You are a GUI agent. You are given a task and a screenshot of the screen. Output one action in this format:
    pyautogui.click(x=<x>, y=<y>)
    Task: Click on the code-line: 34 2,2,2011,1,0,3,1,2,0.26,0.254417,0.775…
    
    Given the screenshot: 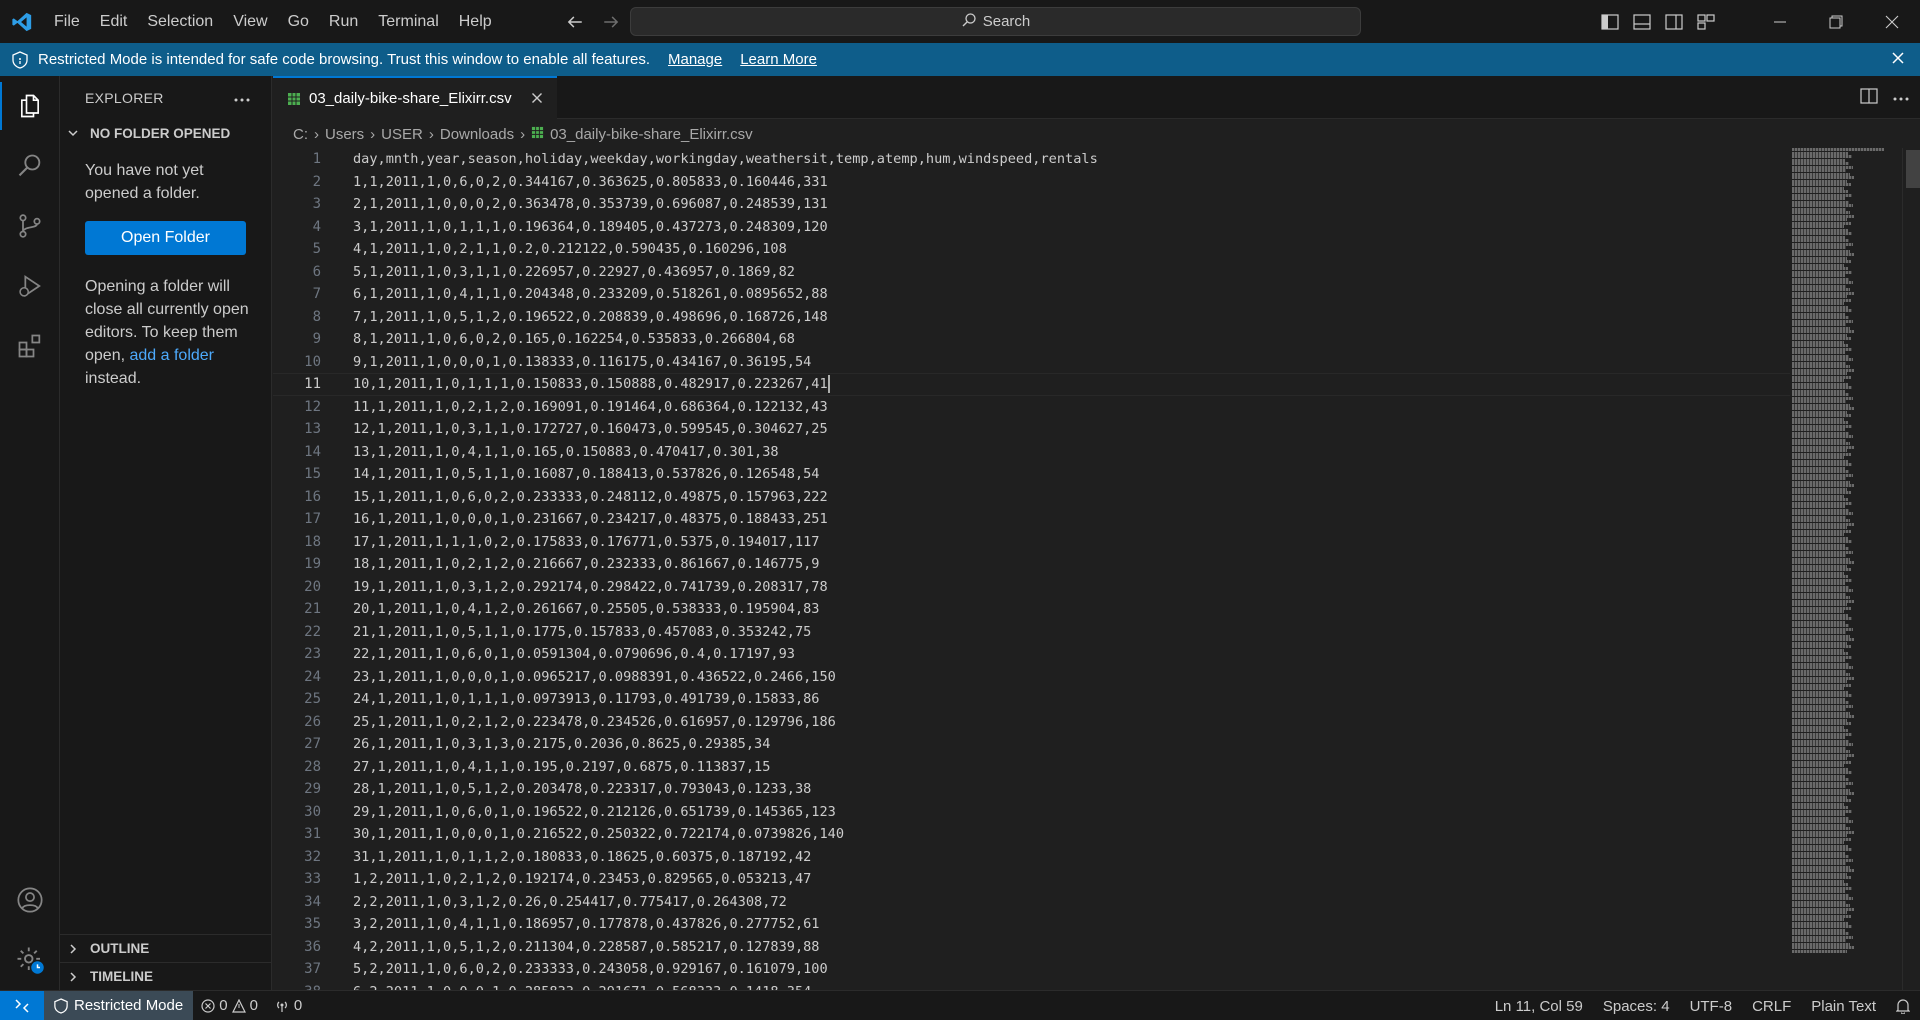 What is the action you would take?
    pyautogui.click(x=1033, y=902)
    